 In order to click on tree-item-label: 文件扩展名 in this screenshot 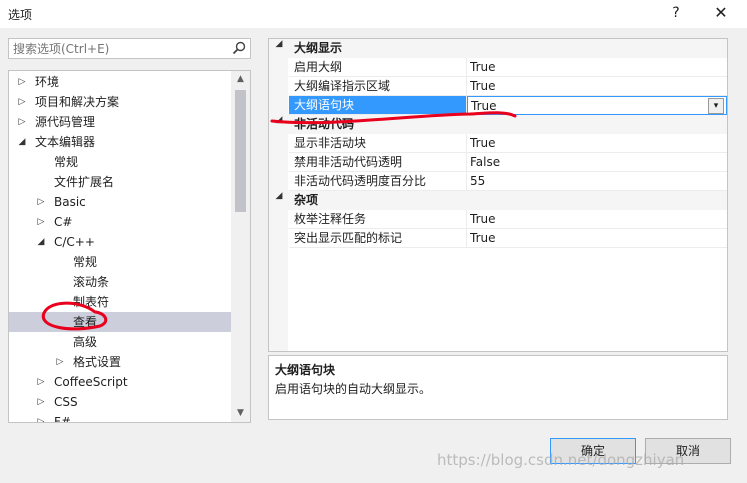, I will do `click(84, 182)`.